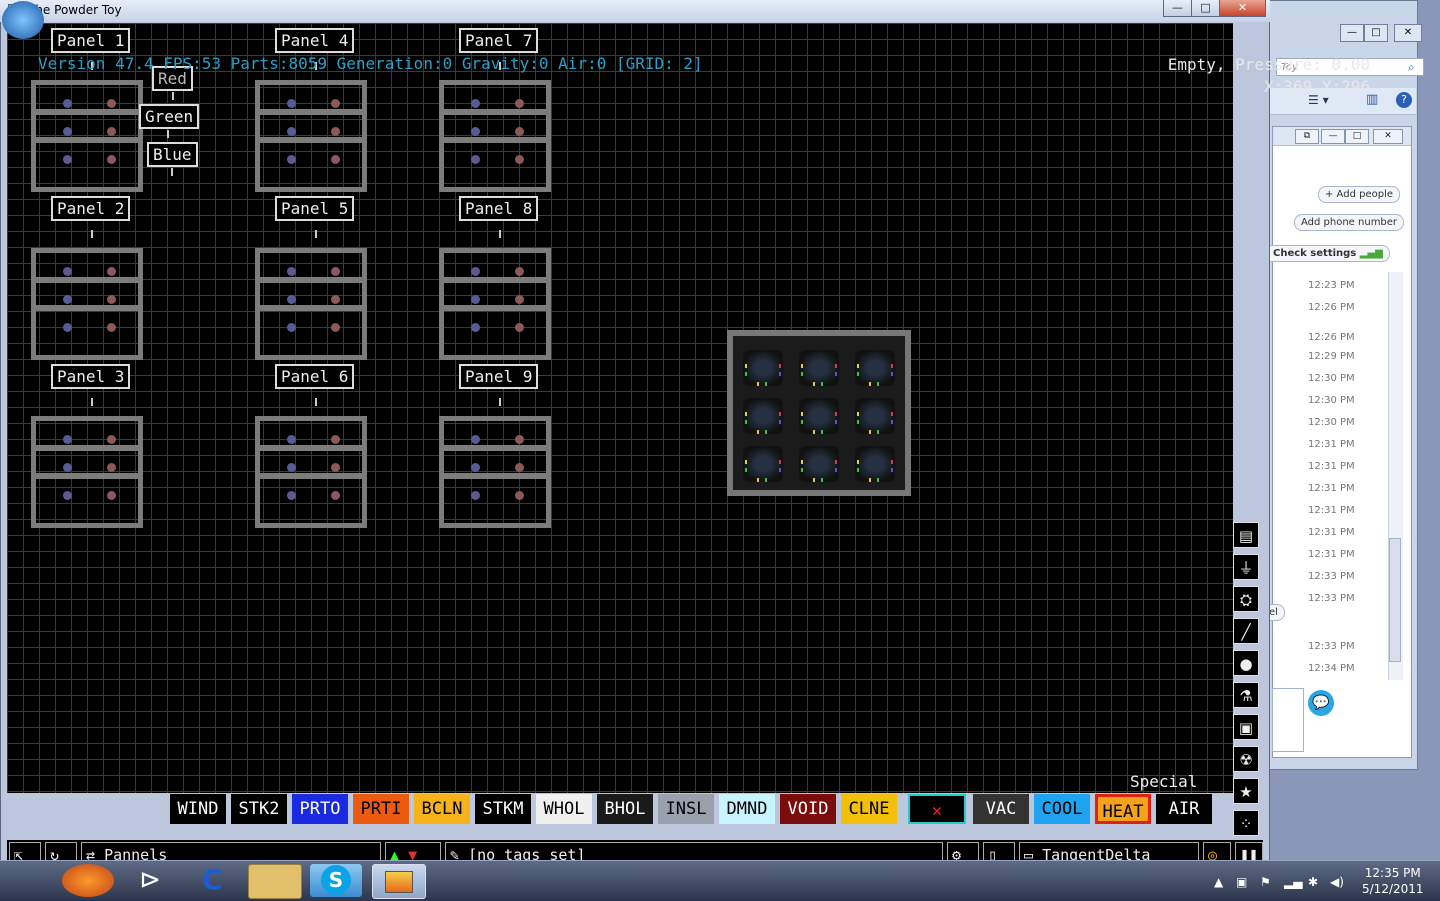  Describe the element at coordinates (381, 809) in the screenshot. I see `element-prti: PRTI` at that location.